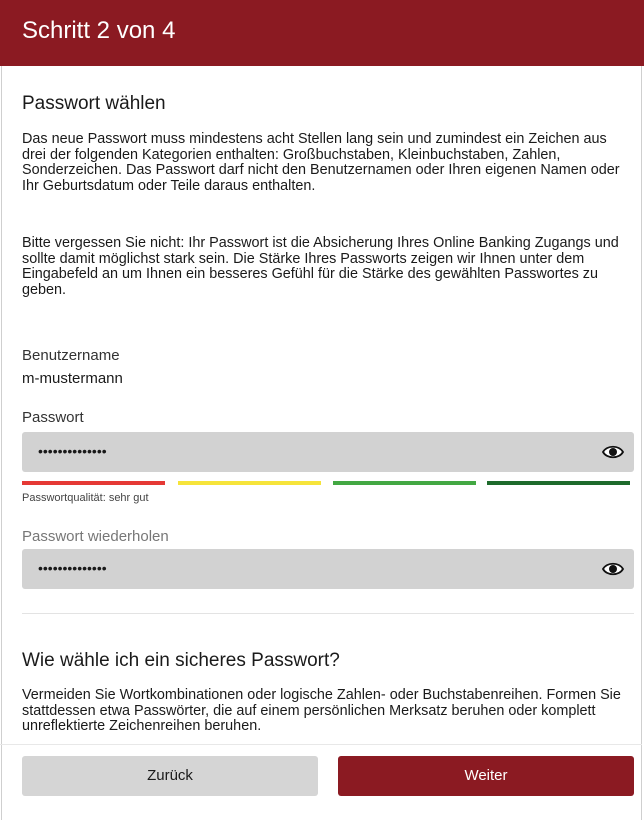  I want to click on password-label: Passwort, so click(53, 417).